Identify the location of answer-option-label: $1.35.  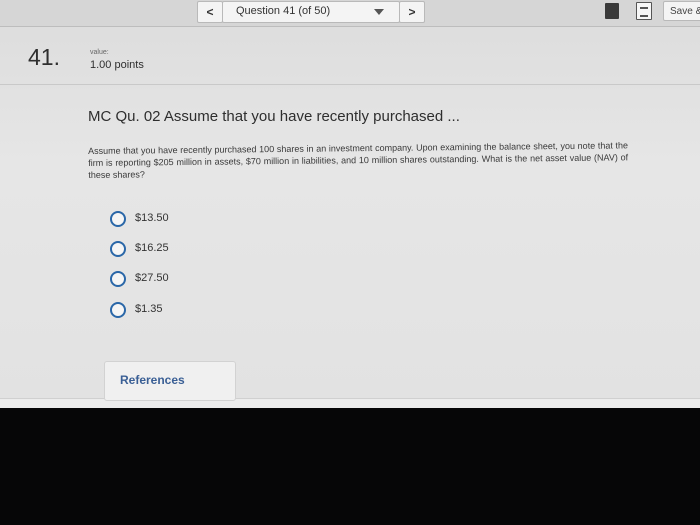
(149, 309).